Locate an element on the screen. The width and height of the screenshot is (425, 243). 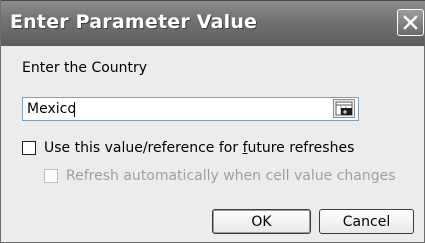
close-button is located at coordinates (410, 22).